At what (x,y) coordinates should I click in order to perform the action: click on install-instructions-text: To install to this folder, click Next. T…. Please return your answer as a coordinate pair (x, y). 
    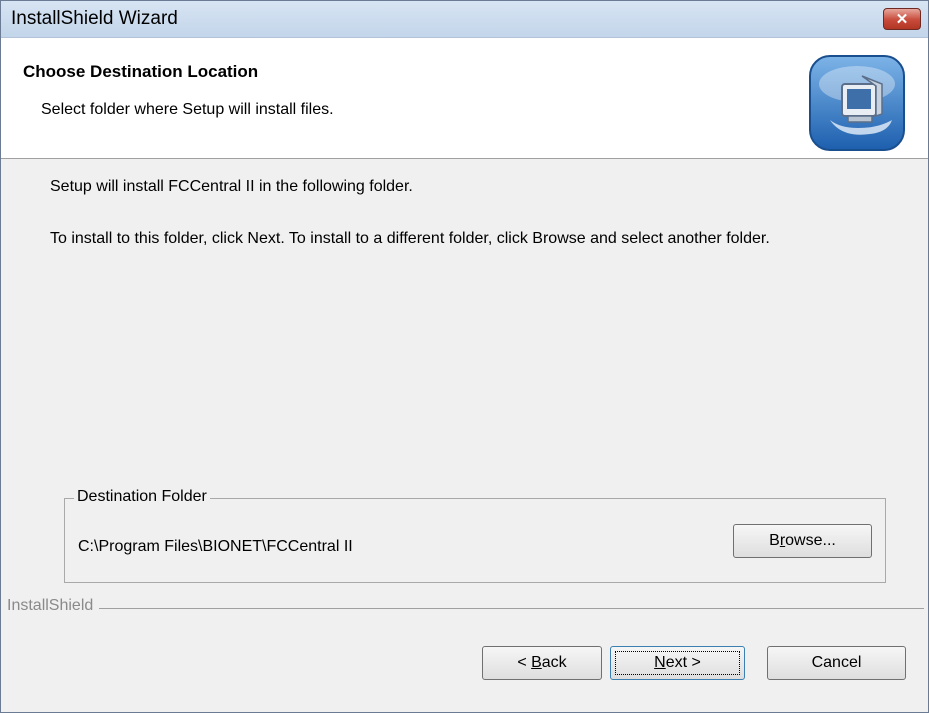
    Looking at the image, I should click on (410, 238).